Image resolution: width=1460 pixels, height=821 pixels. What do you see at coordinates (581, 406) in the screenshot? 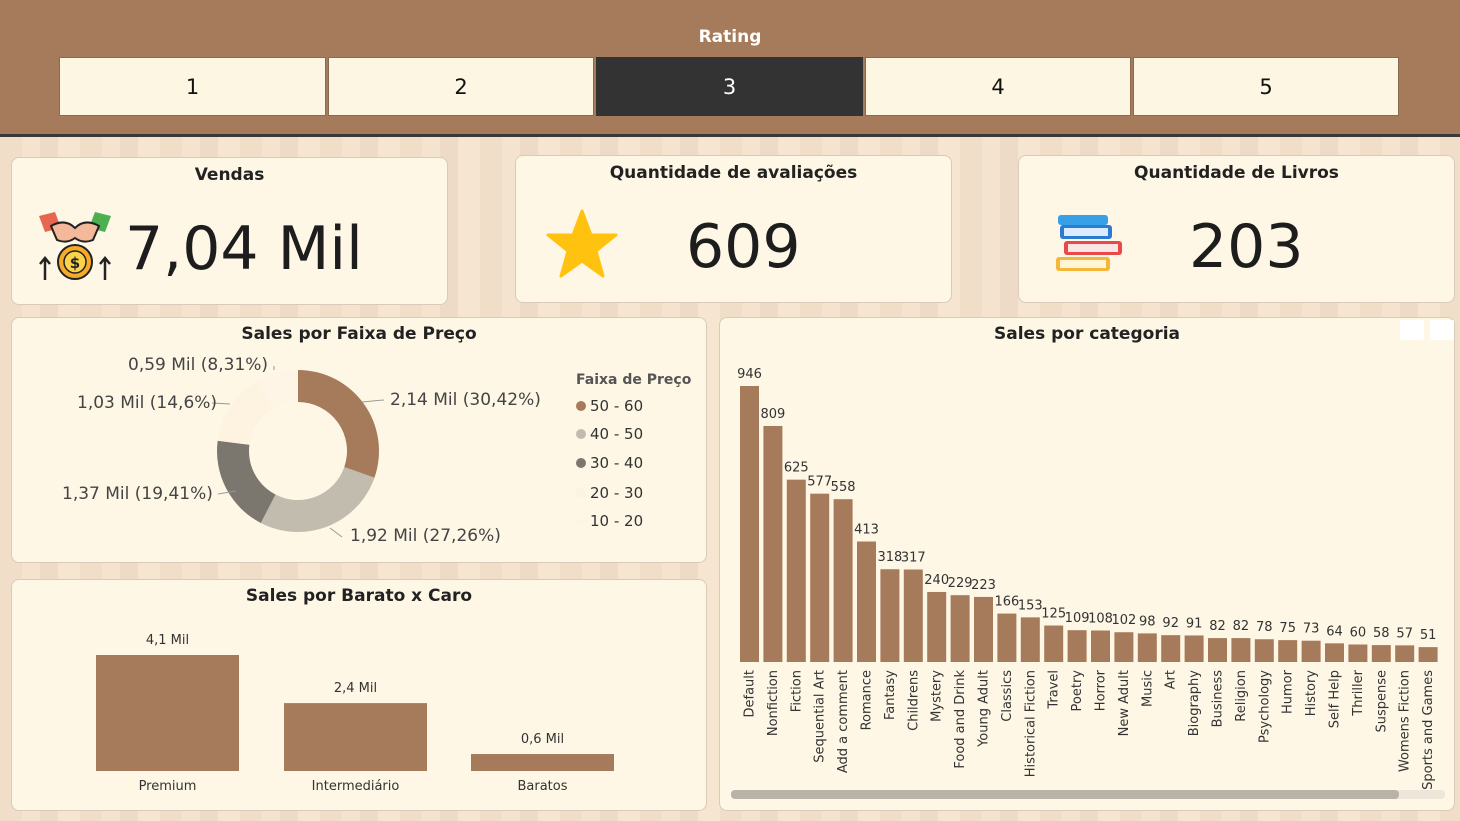
I see `legend-dot` at bounding box center [581, 406].